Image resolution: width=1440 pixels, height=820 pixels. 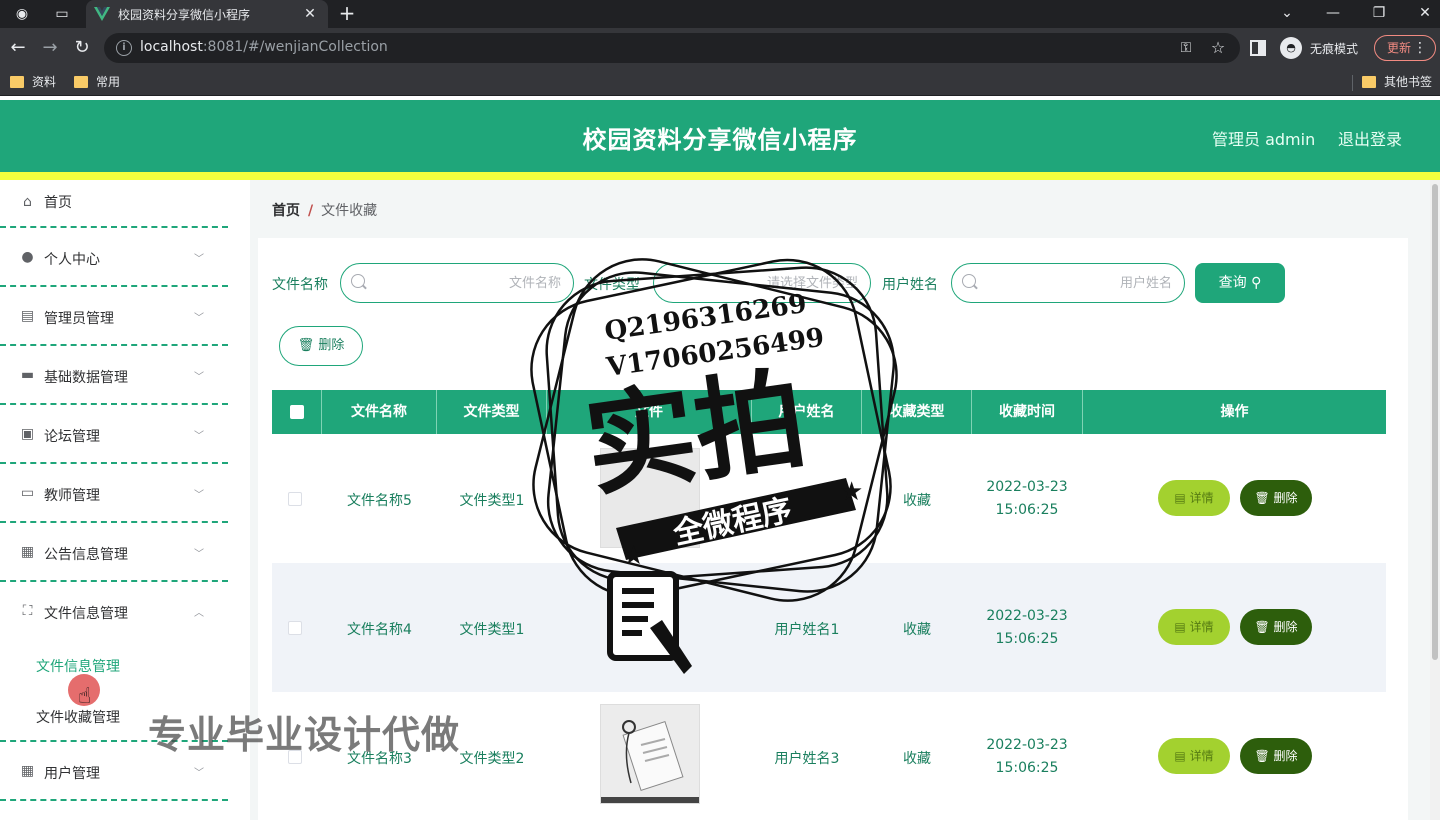 What do you see at coordinates (108, 82) in the screenshot?
I see `bookmark-label: 常用` at bounding box center [108, 82].